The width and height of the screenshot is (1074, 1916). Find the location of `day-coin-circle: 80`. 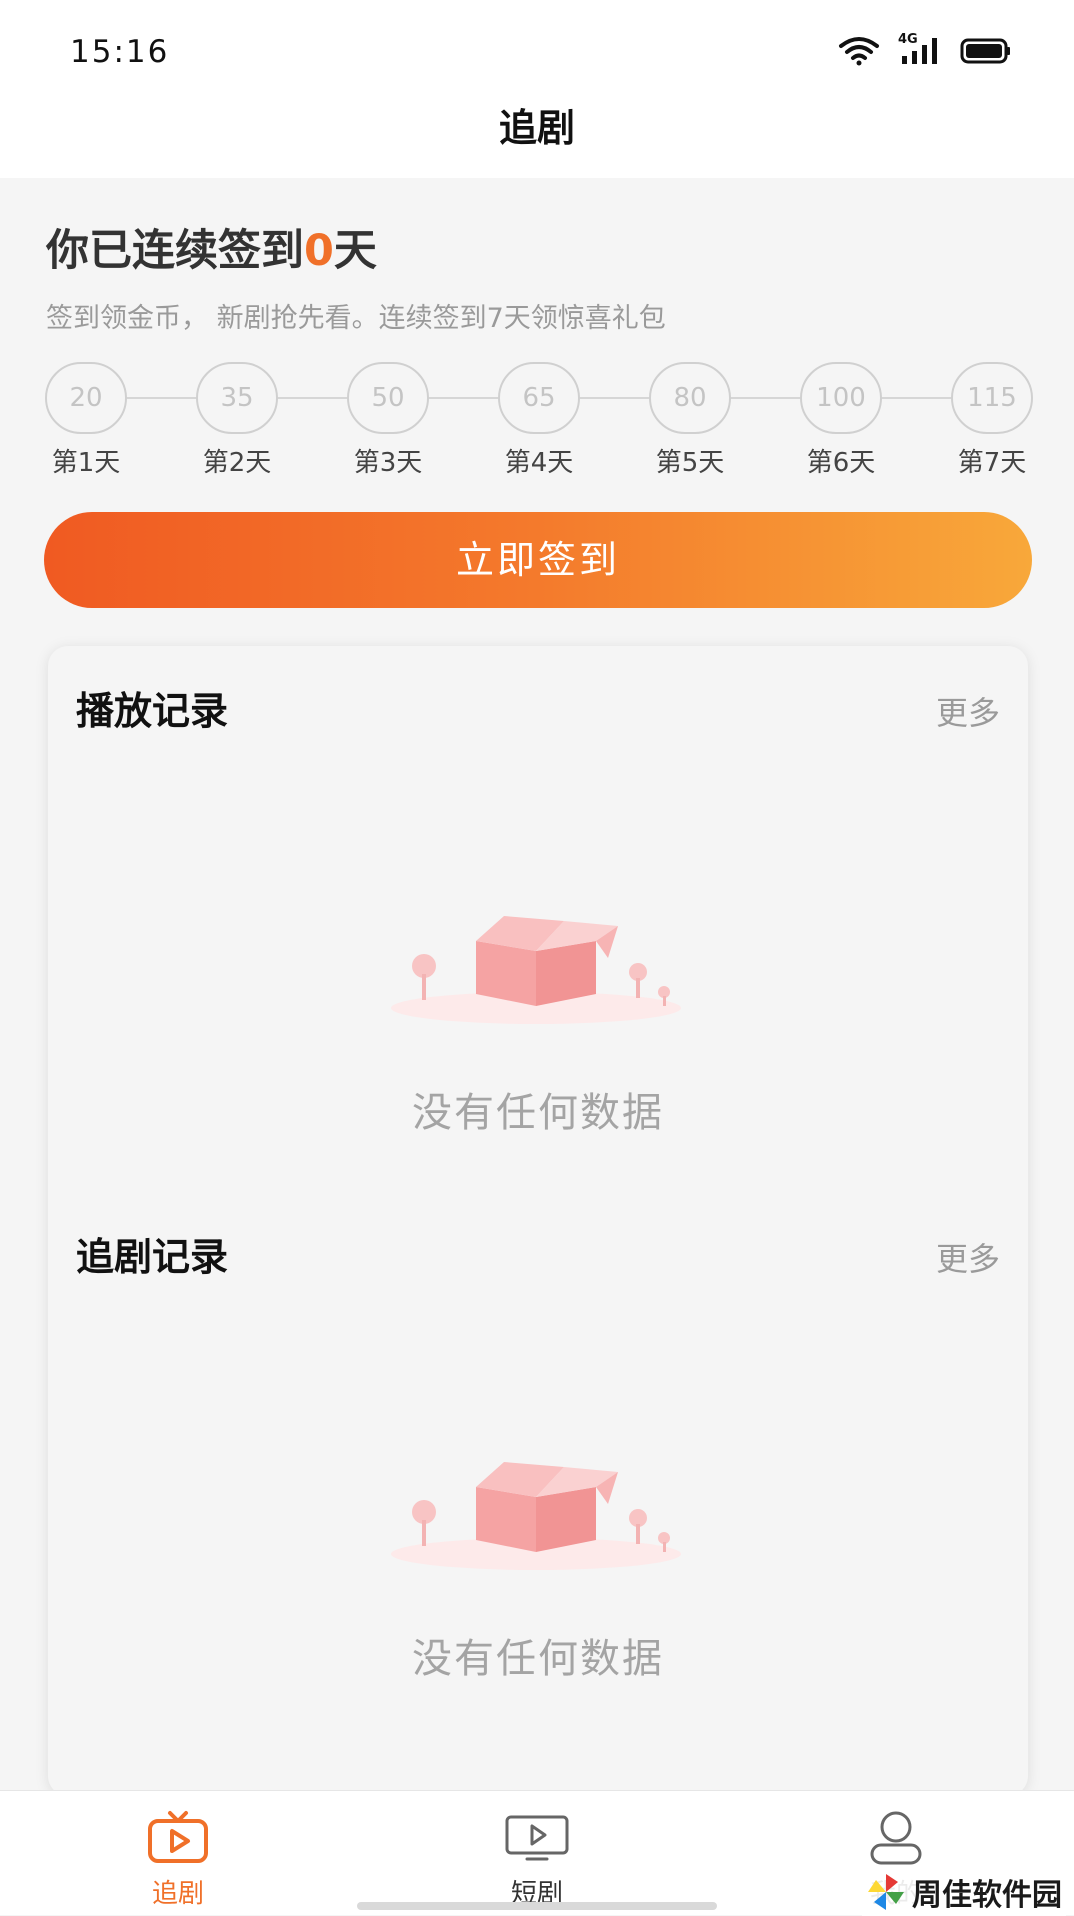

day-coin-circle: 80 is located at coordinates (690, 398).